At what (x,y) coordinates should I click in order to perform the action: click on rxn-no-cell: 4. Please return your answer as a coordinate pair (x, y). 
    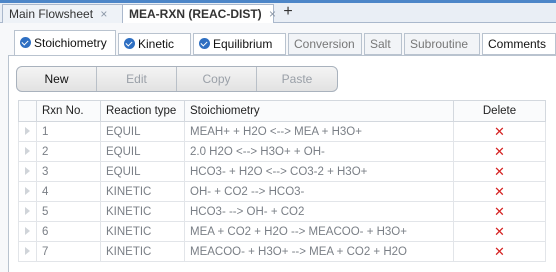
    Looking at the image, I should click on (68, 191).